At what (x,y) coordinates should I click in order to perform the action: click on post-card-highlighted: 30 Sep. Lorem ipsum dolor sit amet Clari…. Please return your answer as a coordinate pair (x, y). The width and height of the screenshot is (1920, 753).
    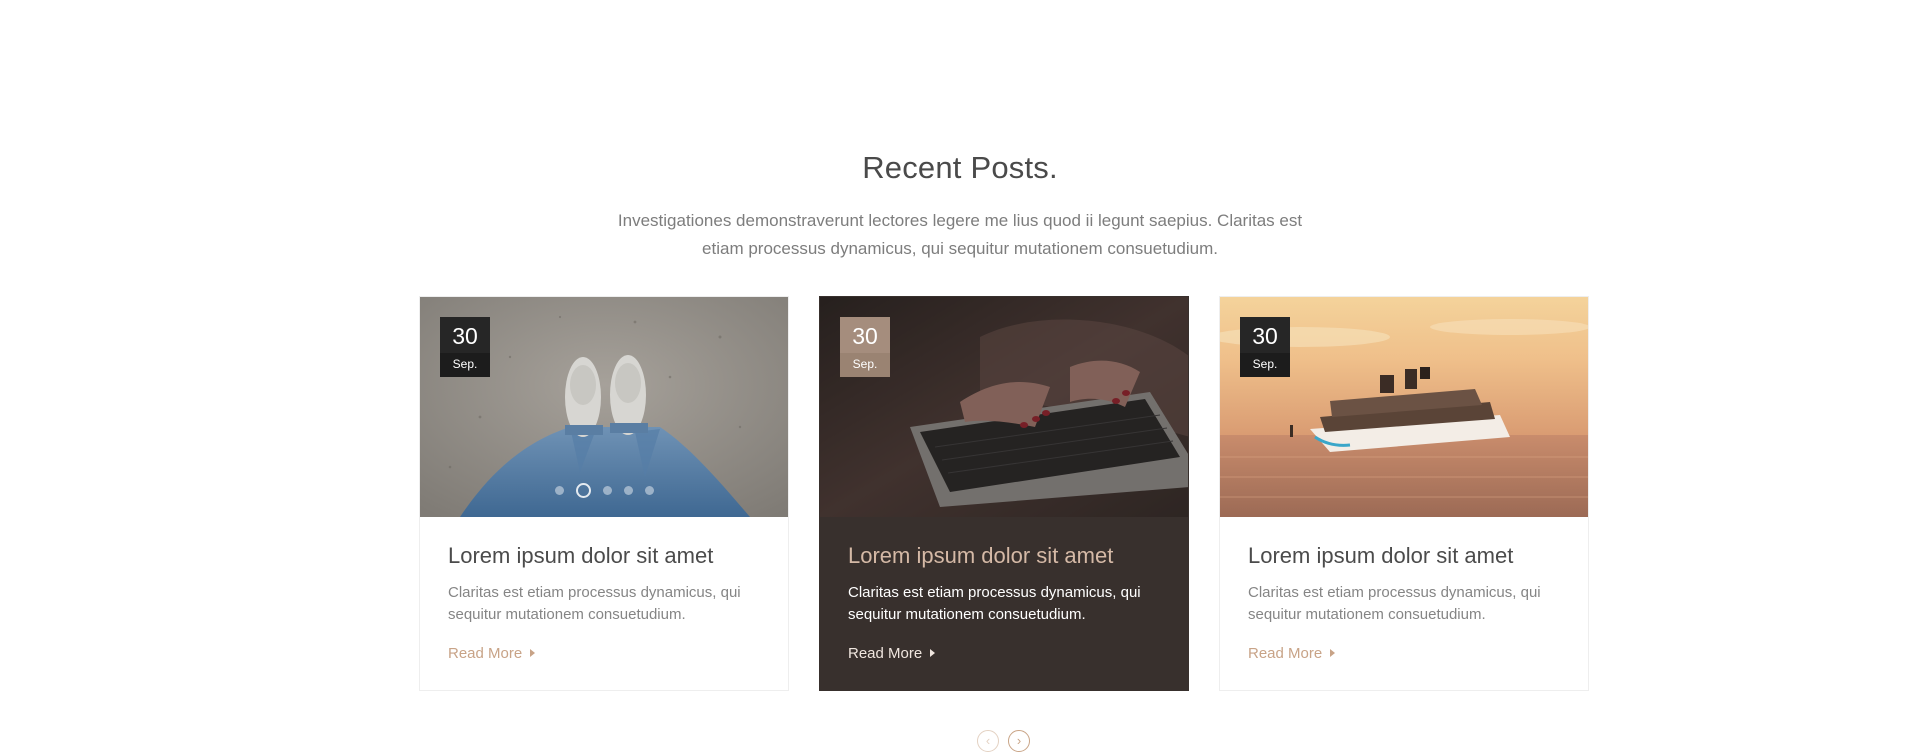
    Looking at the image, I should click on (1004, 493).